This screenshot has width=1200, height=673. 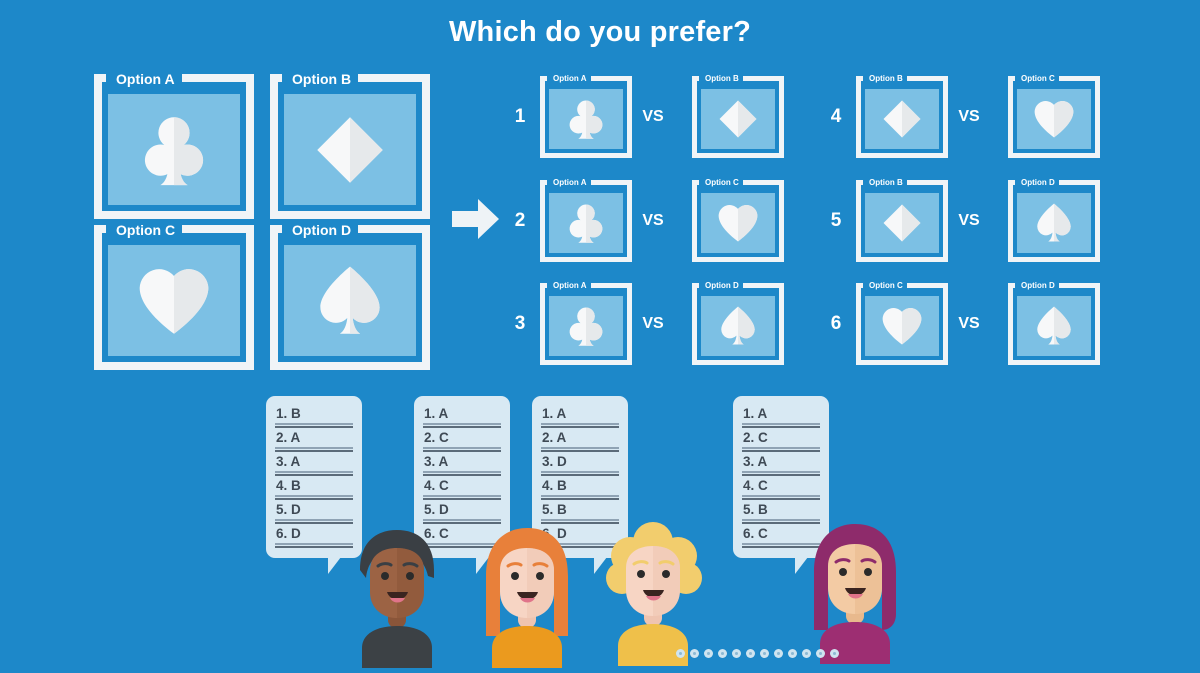 I want to click on option-card-cmp3-left: Option A, so click(x=586, y=323).